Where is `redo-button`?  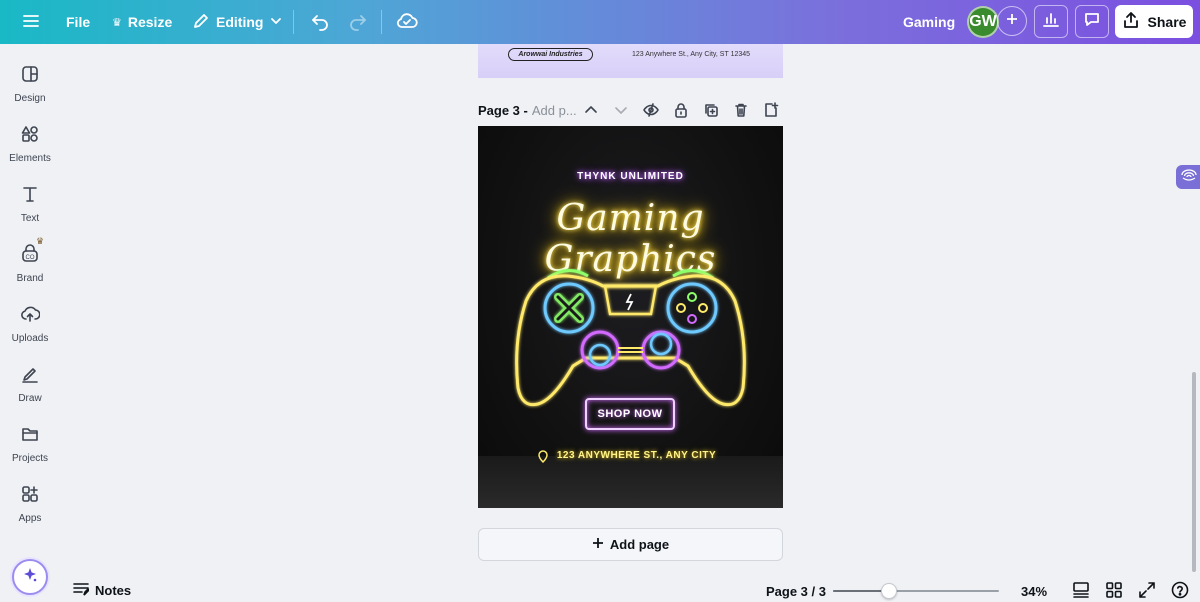 redo-button is located at coordinates (358, 22).